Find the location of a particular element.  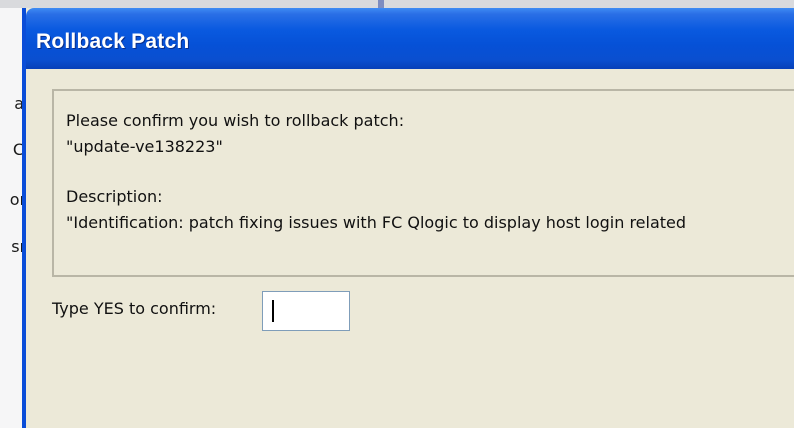

text-caret is located at coordinates (273, 311).